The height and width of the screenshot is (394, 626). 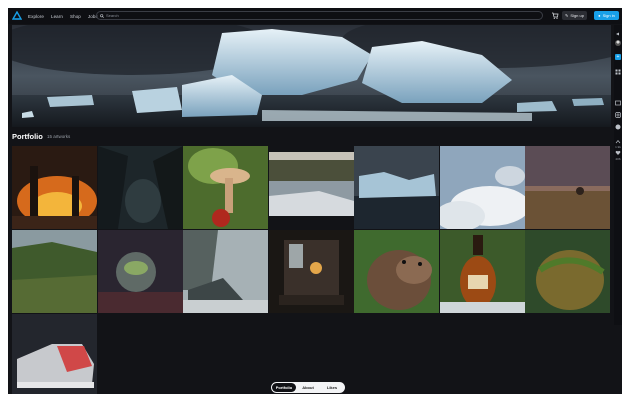 What do you see at coordinates (102, 15) in the screenshot?
I see `search-icon` at bounding box center [102, 15].